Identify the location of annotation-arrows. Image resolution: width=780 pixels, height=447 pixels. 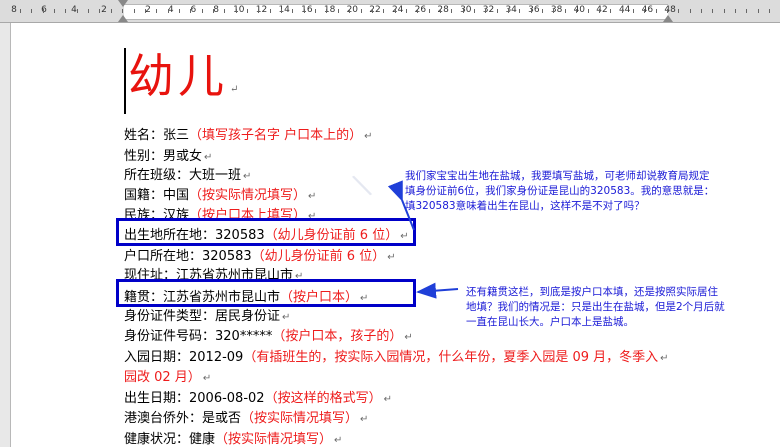
(423, 239).